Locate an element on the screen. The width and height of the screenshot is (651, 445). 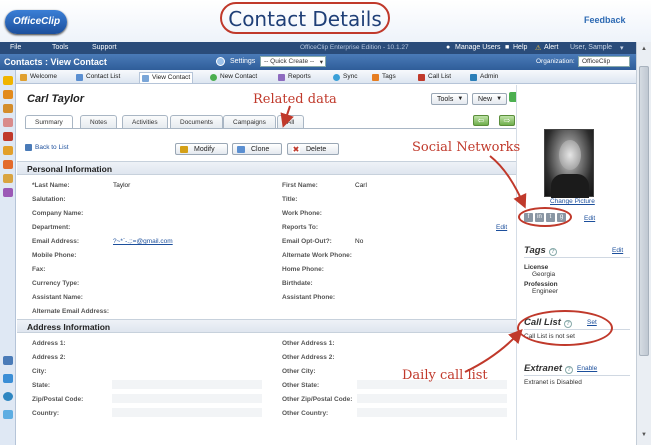
field-label: Other State: is located at coordinates (301, 385).